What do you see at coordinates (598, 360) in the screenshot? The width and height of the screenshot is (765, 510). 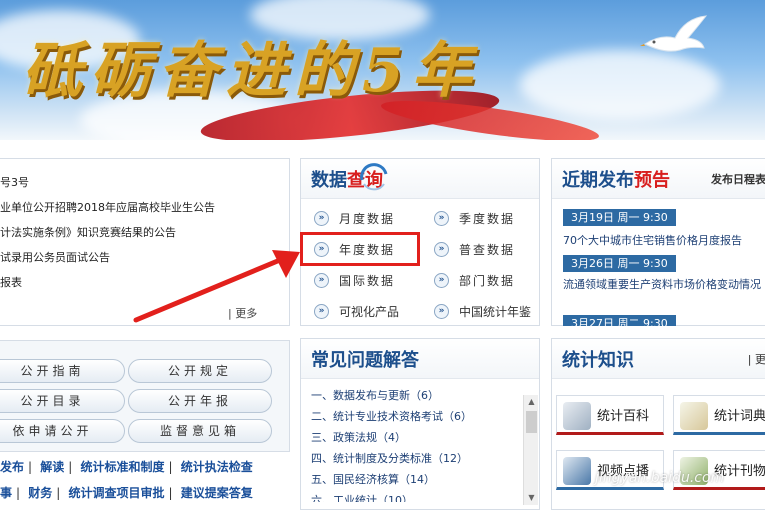 I see `knowledge-title: 统计知识` at bounding box center [598, 360].